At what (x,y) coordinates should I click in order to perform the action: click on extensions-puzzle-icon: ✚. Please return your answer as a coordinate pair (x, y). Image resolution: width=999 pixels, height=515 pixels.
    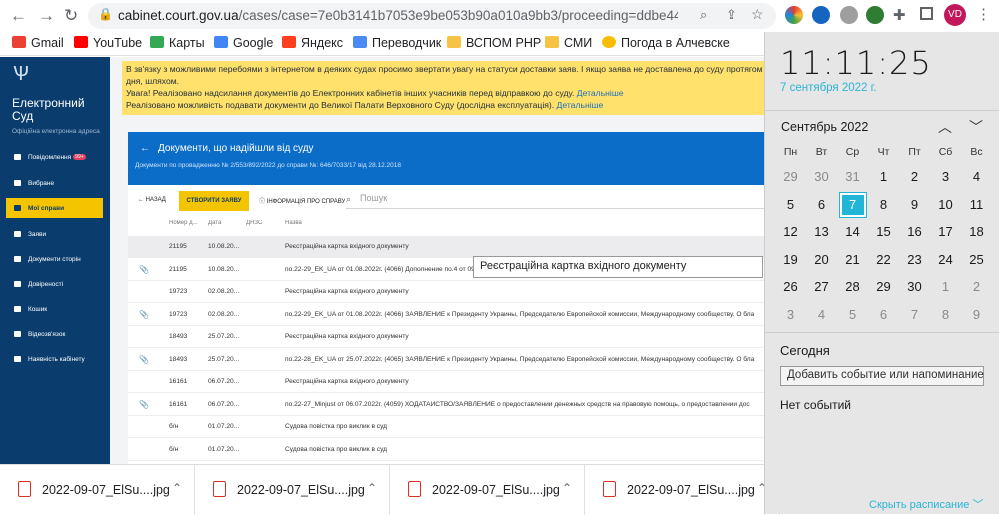
    Looking at the image, I should click on (899, 15).